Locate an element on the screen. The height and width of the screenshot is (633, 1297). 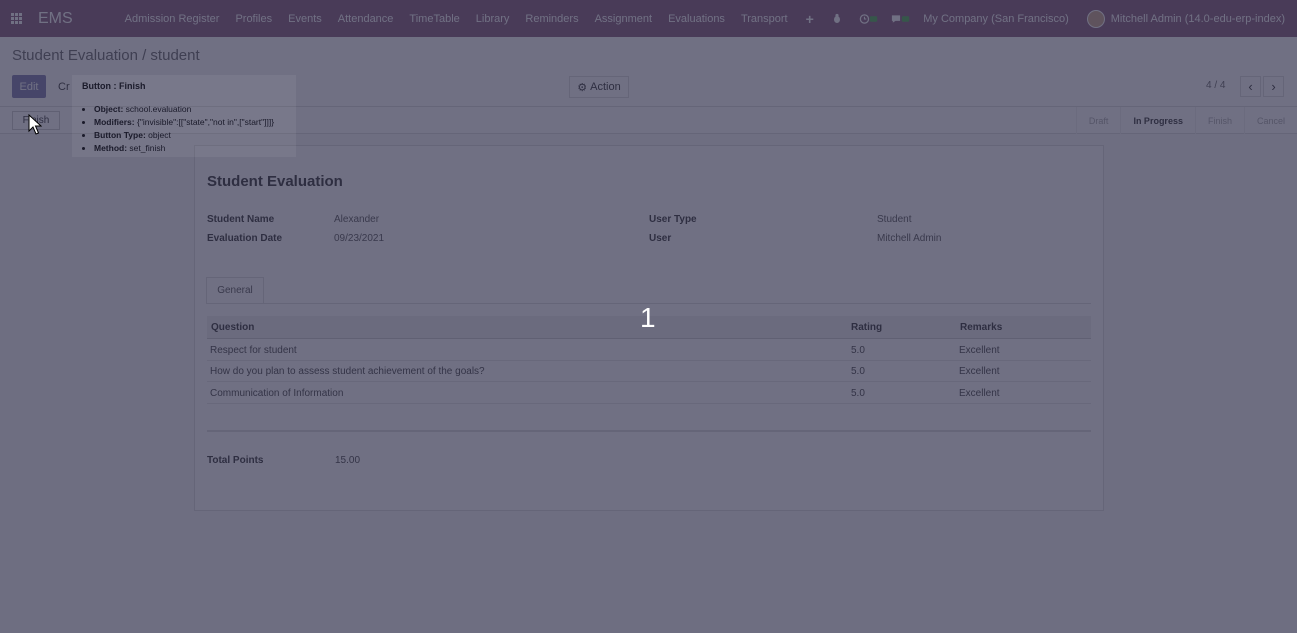
tab-general: General is located at coordinates (235, 290).